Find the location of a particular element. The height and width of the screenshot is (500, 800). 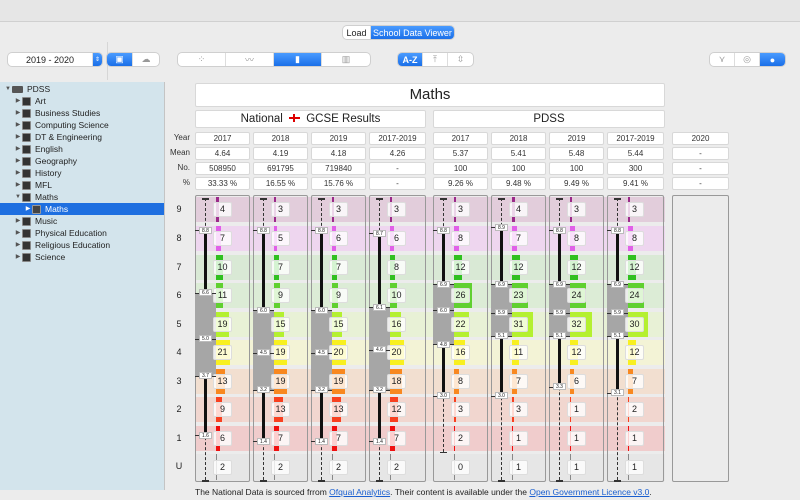

stat-marker-label: 4.5 is located at coordinates (321, 353).